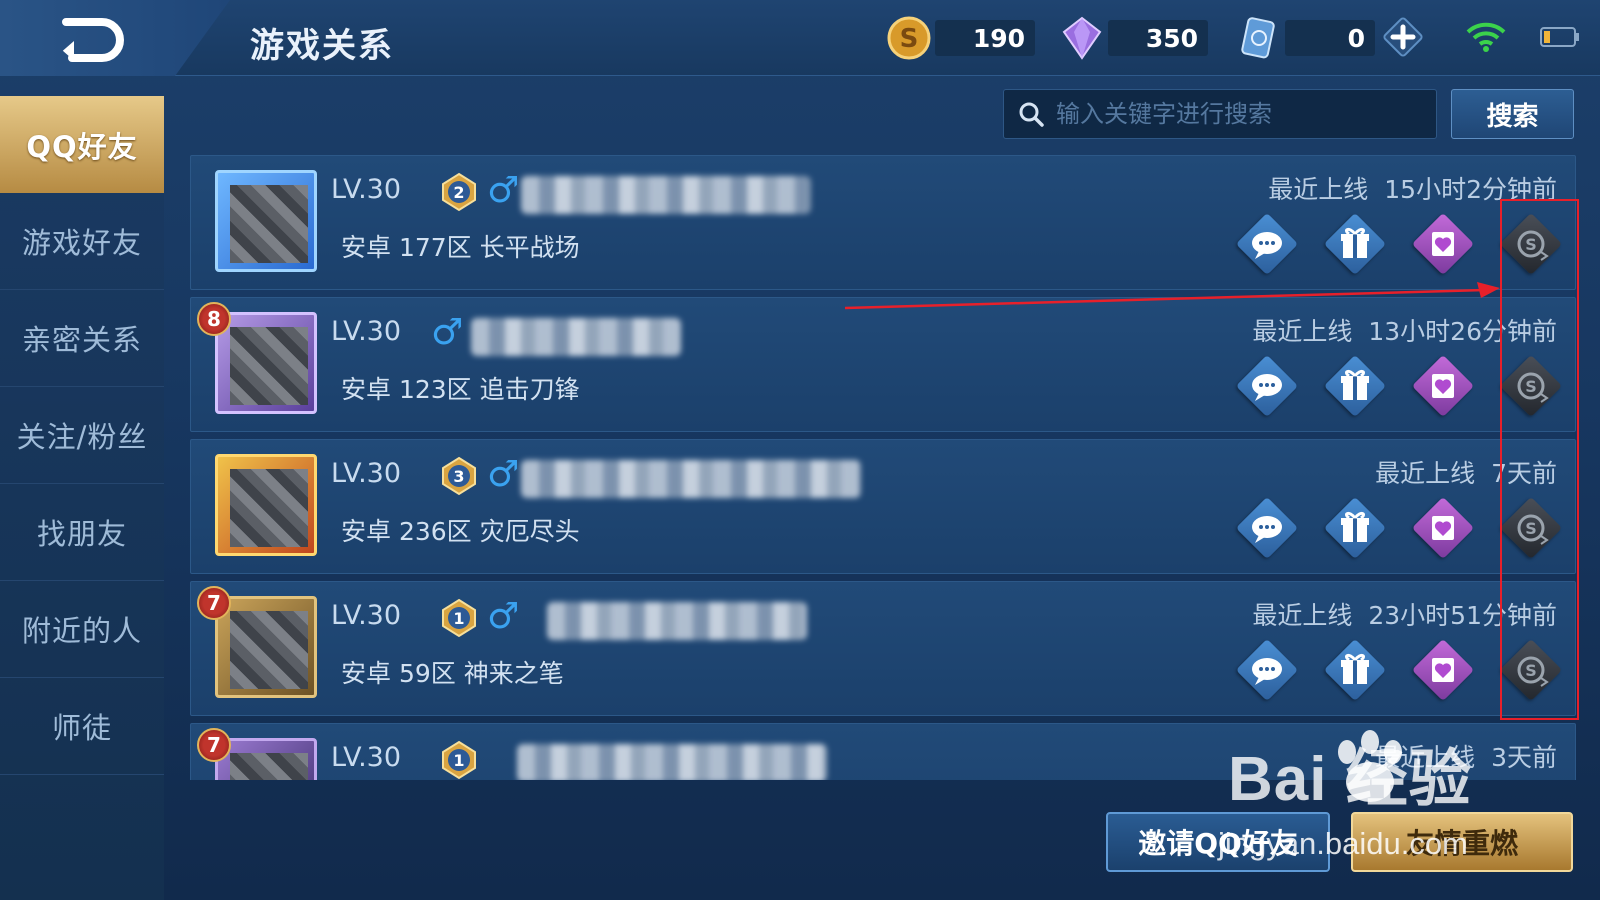 This screenshot has height=900, width=1600. What do you see at coordinates (82, 241) in the screenshot?
I see `sidebar-item-game-friends: 游戏好友` at bounding box center [82, 241].